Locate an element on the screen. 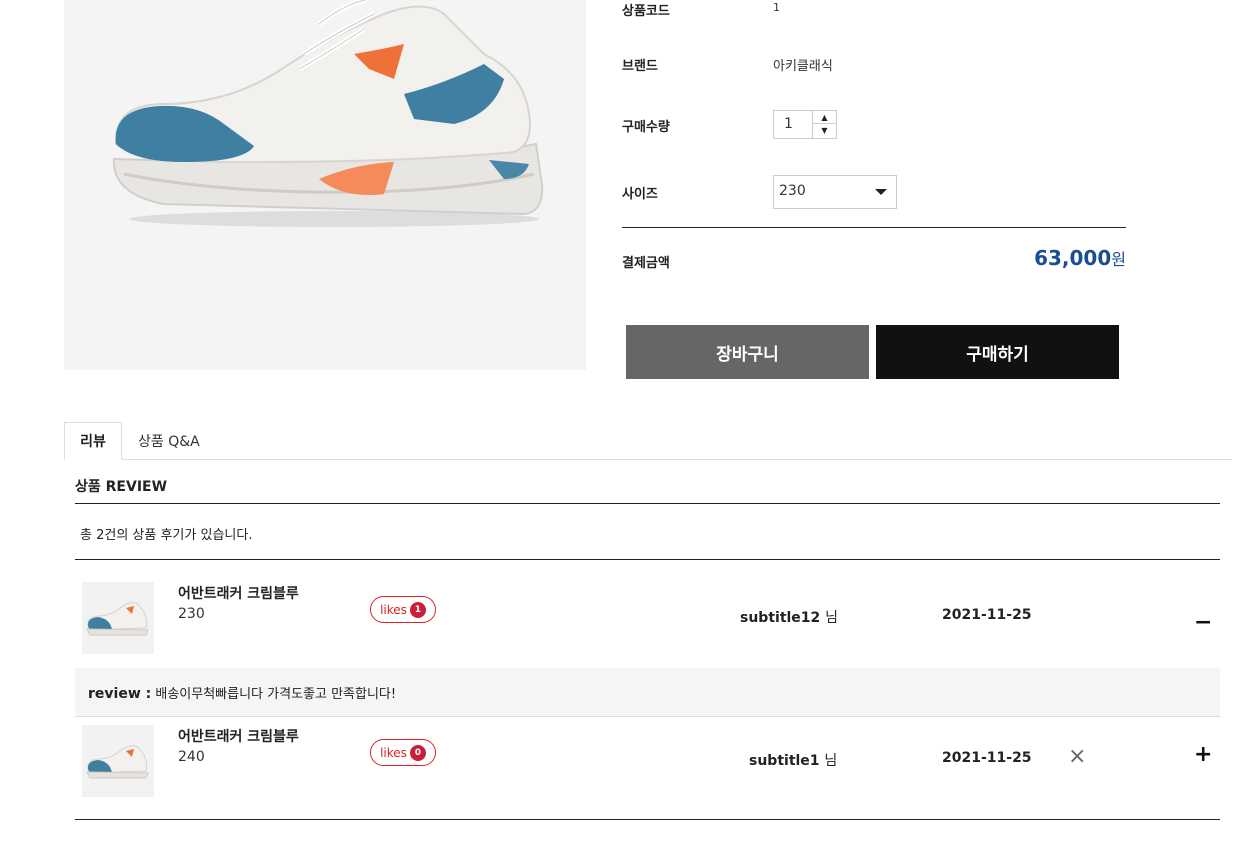  tab-reviews: 리뷰 is located at coordinates (93, 441).